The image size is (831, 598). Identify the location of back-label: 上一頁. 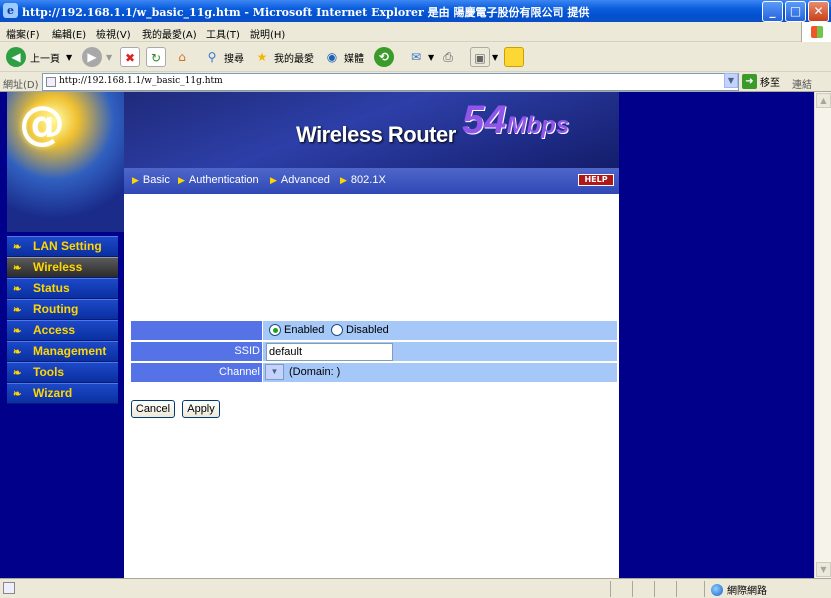
(45, 59).